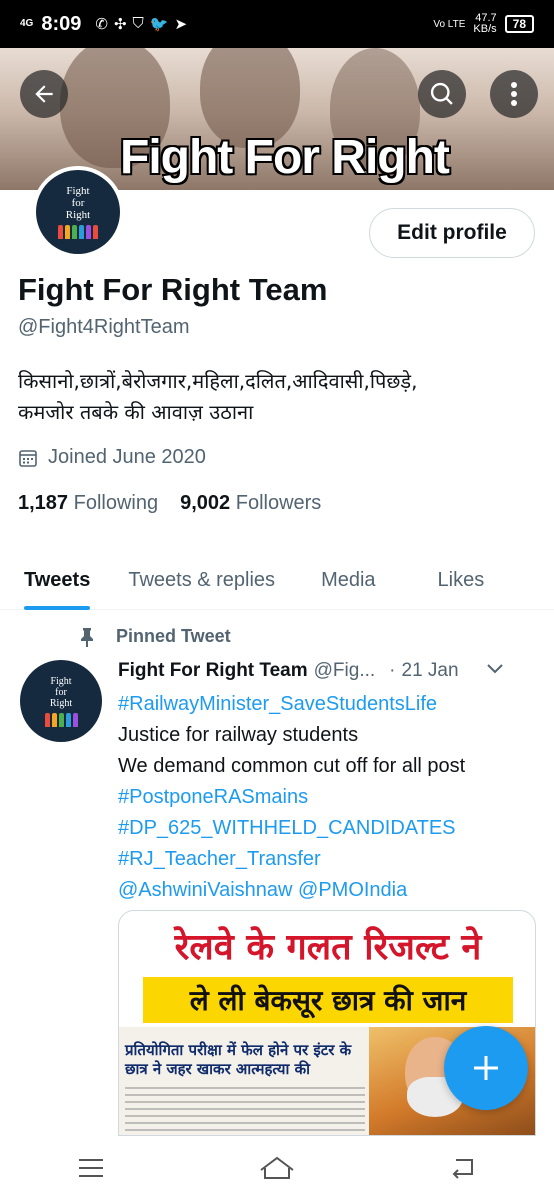 Image resolution: width=554 pixels, height=1200 pixels. I want to click on edit-profile-button: Edit profile, so click(452, 233).